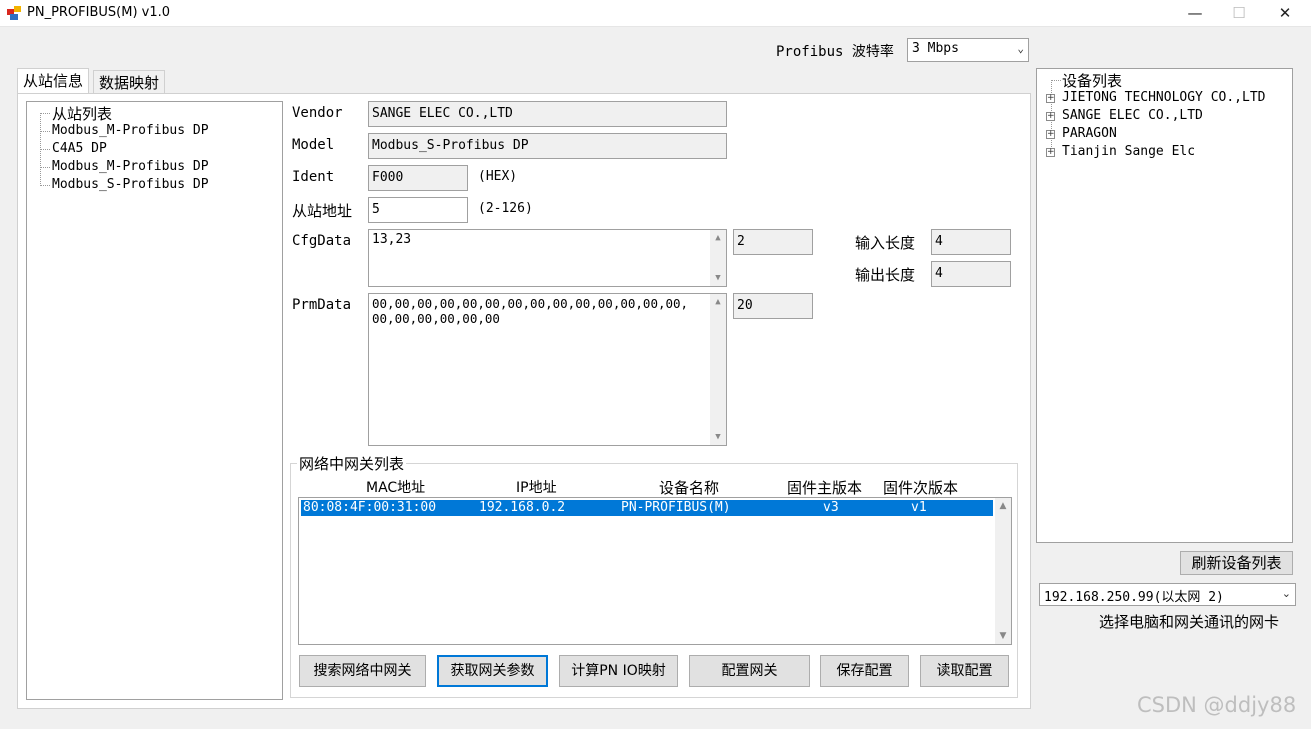  What do you see at coordinates (885, 275) in the screenshot?
I see `output-length-label: 输出长度` at bounding box center [885, 275].